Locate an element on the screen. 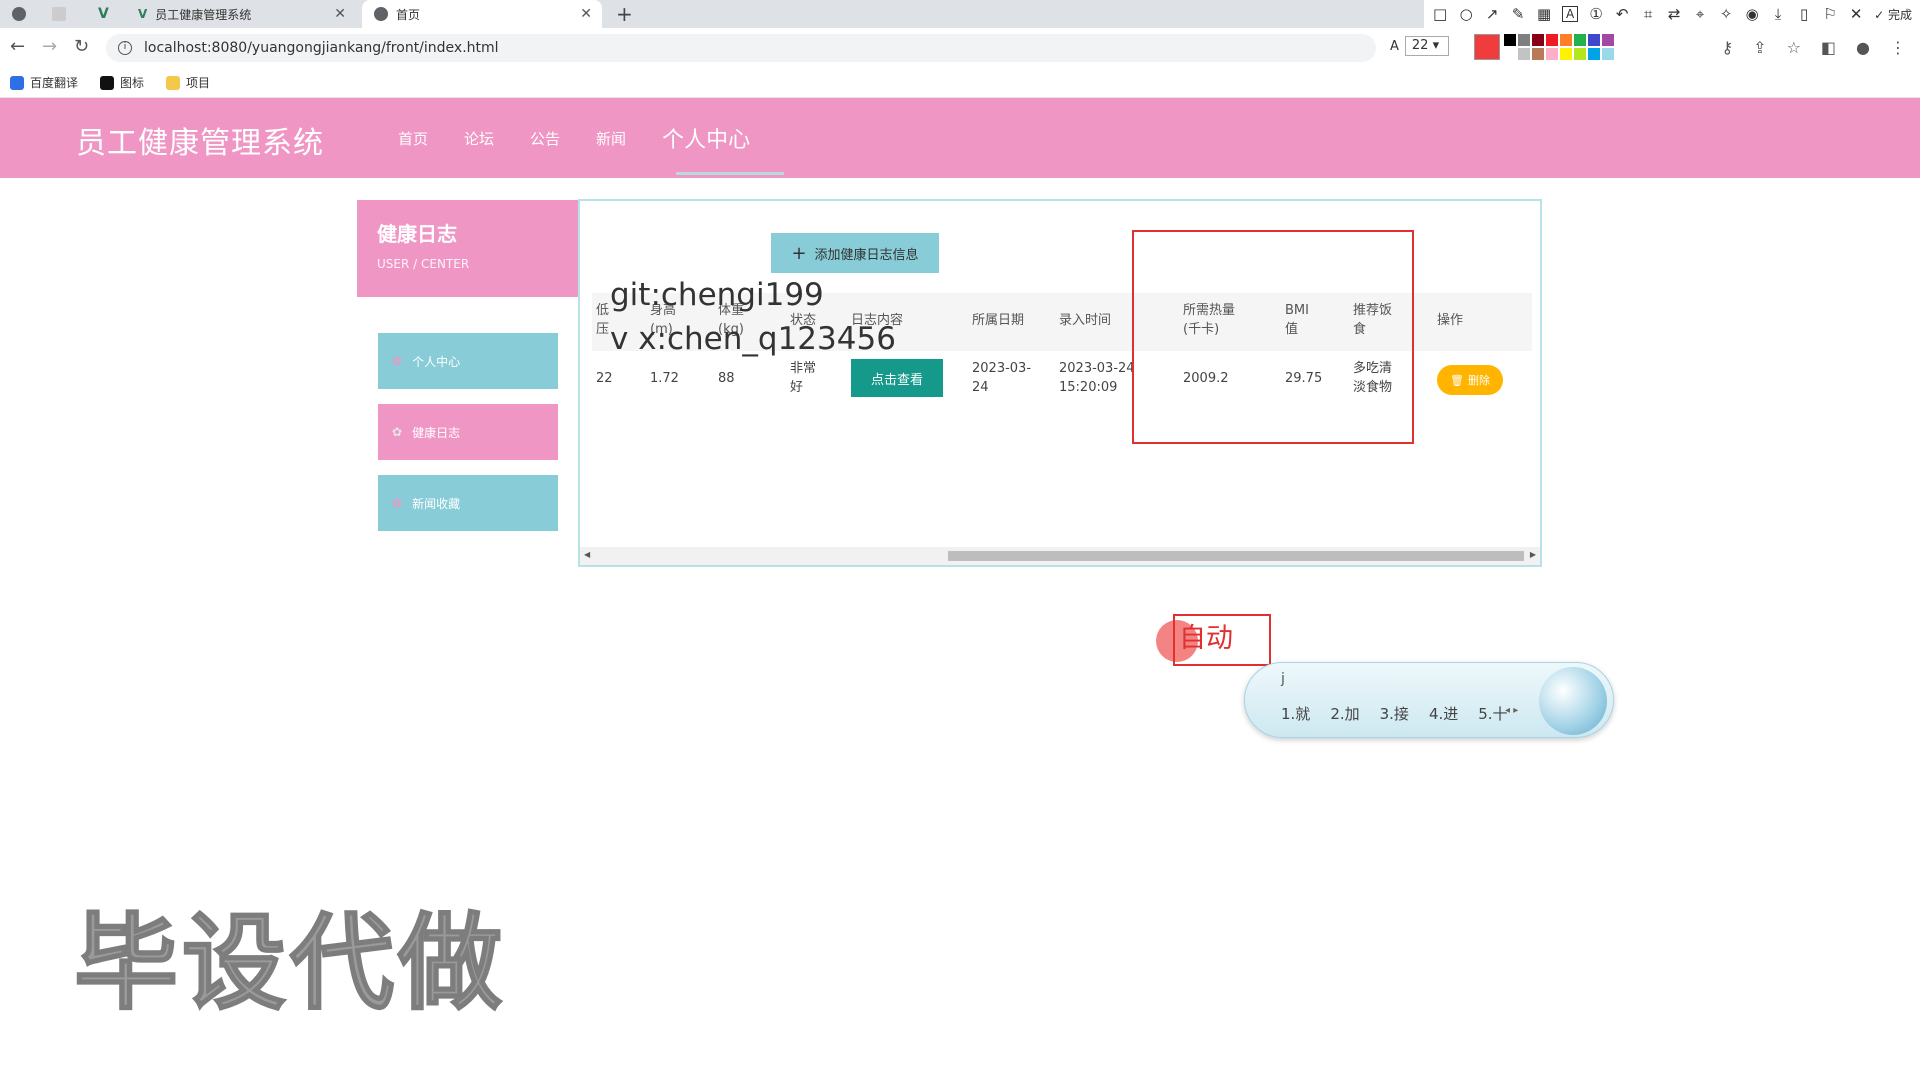 The width and height of the screenshot is (1920, 1072). sidebar-item-label: 新闻收藏 is located at coordinates (436, 503).